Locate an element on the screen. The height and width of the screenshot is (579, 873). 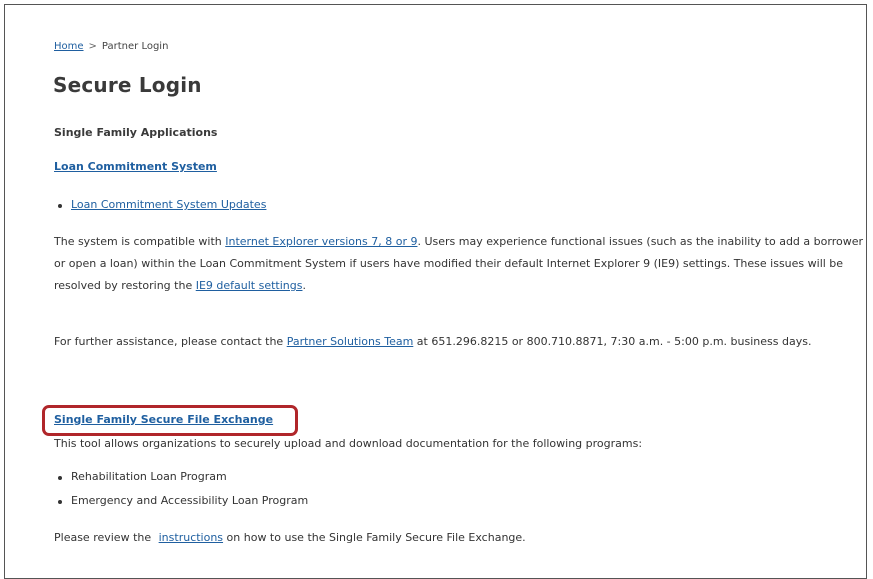
instructions-link: instructions is located at coordinates (191, 537).